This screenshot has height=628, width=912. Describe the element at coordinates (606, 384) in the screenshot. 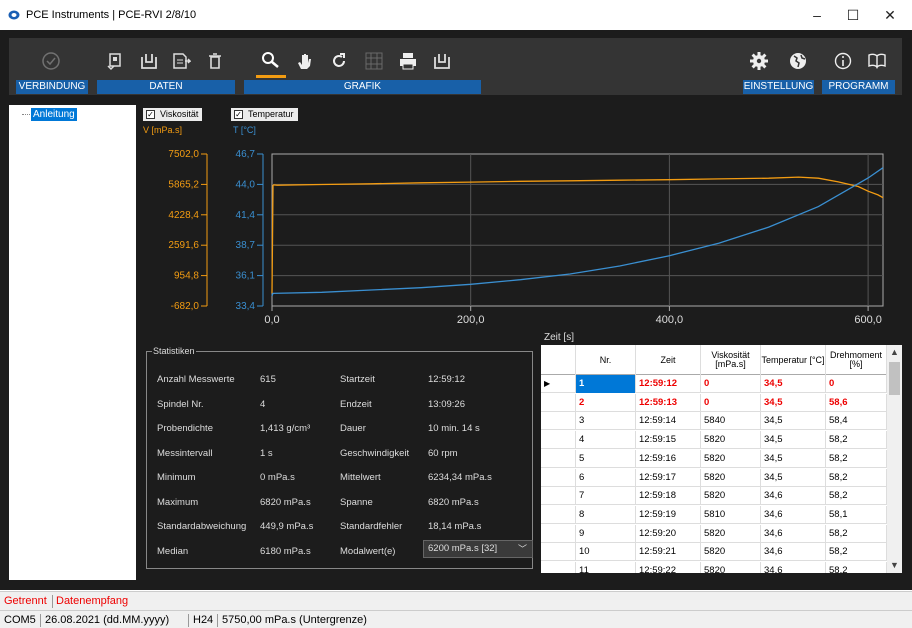

I see `table-cell: 1` at that location.